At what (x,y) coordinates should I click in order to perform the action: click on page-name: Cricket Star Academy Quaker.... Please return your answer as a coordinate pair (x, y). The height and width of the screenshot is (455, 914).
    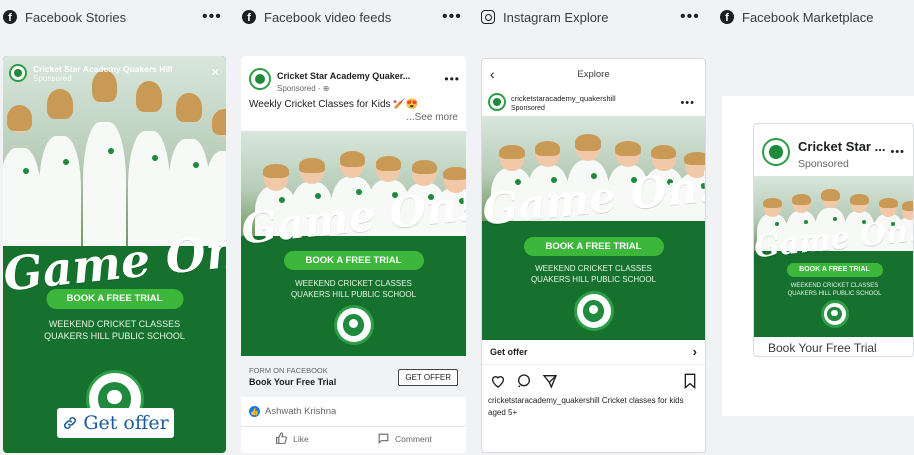
    Looking at the image, I should click on (343, 76).